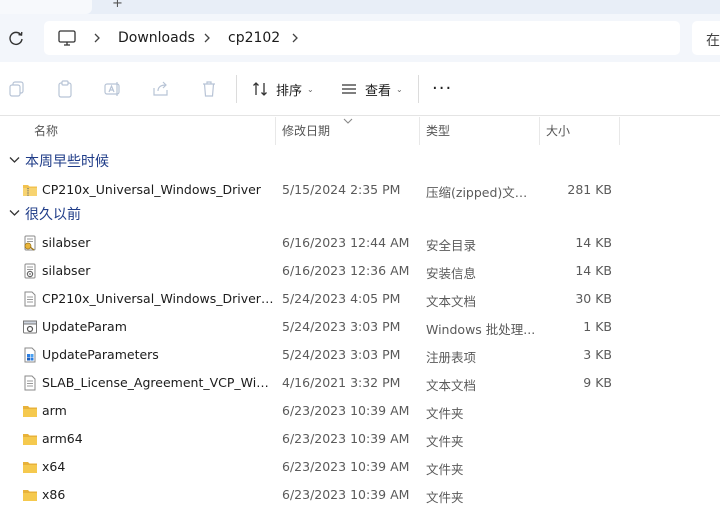 The image size is (720, 529). I want to click on address-row: Downloads cp2102 在, so click(360, 38).